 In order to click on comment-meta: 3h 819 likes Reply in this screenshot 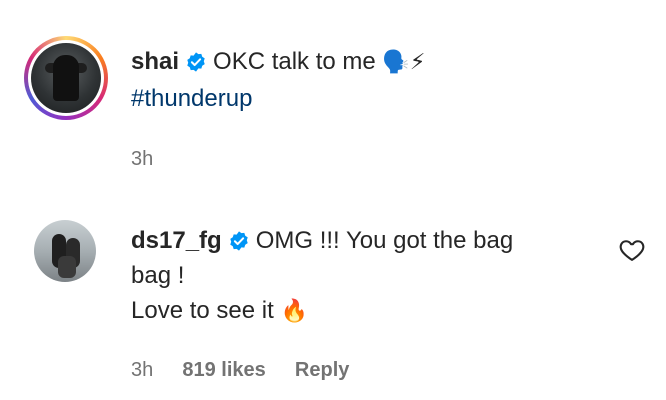, I will do `click(240, 370)`.